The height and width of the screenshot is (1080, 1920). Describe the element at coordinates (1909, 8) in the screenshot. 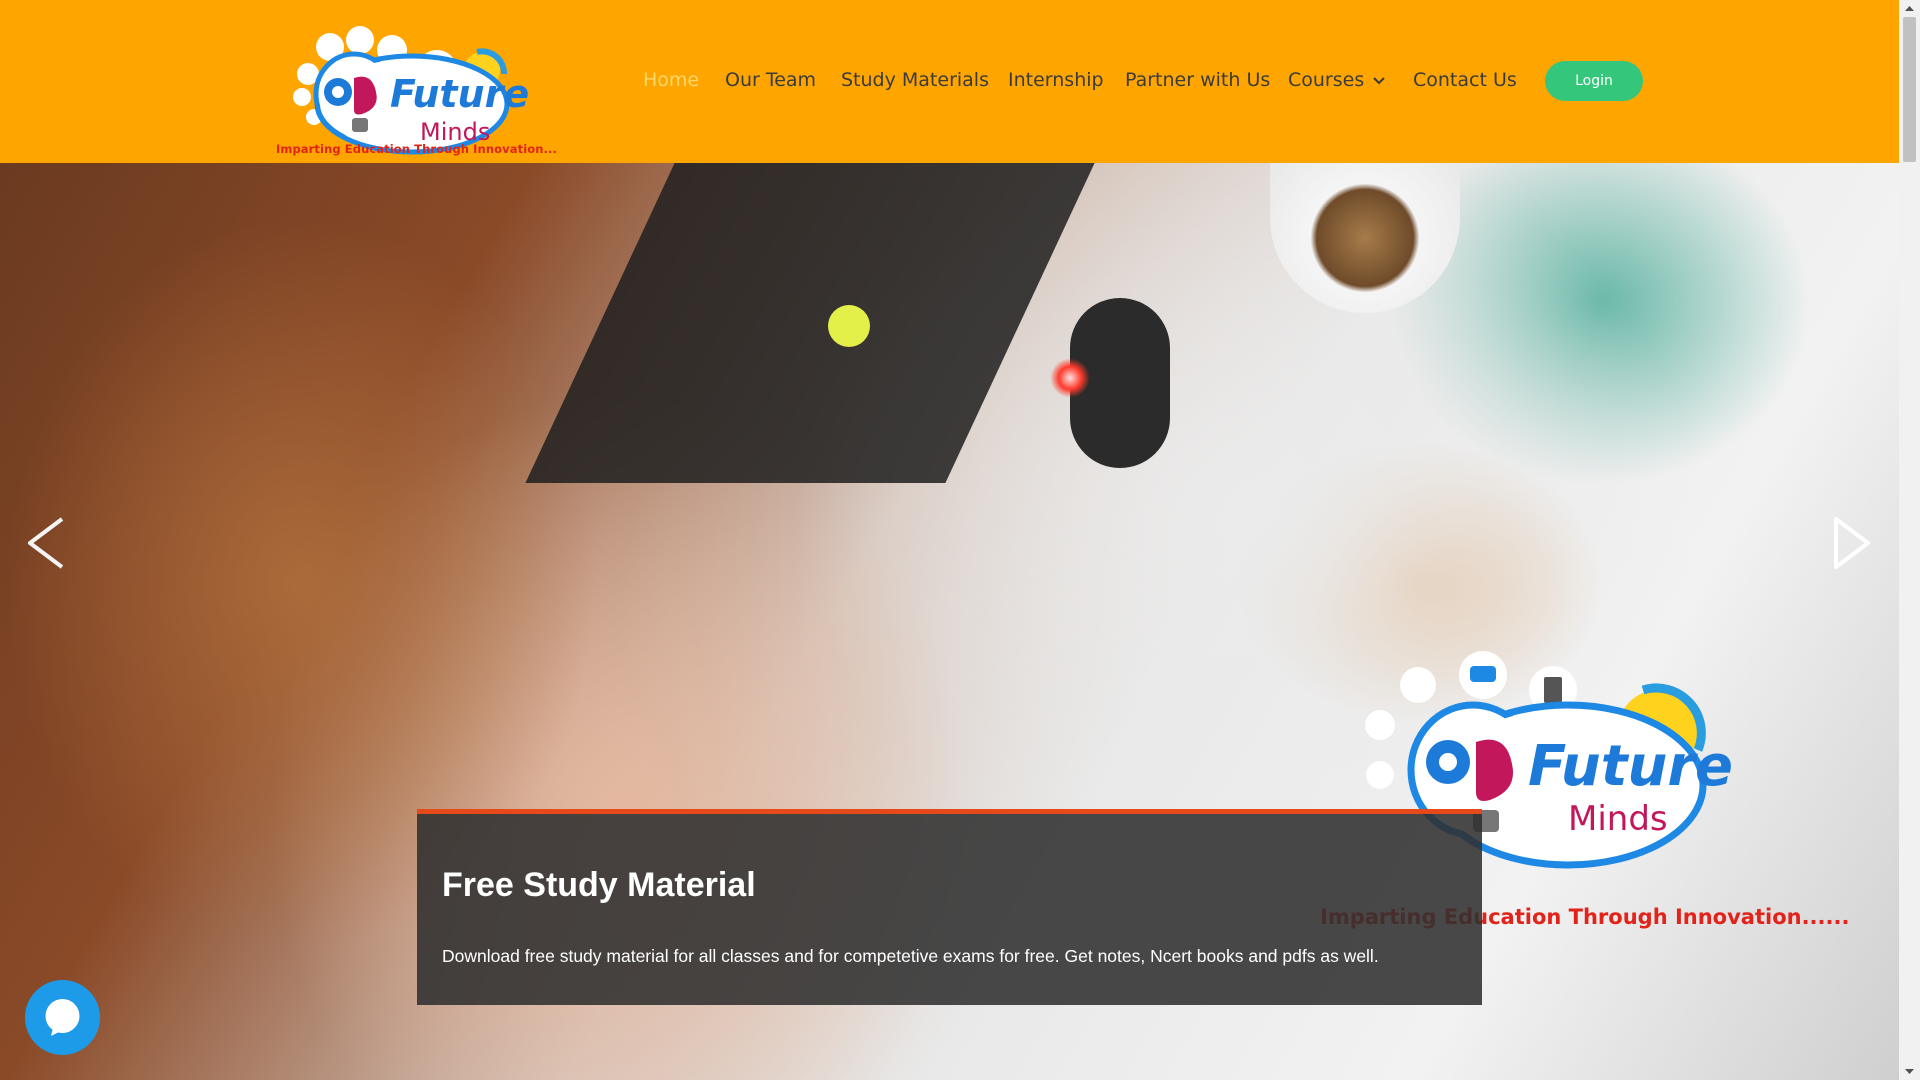

I see `scroll-up-icon` at that location.